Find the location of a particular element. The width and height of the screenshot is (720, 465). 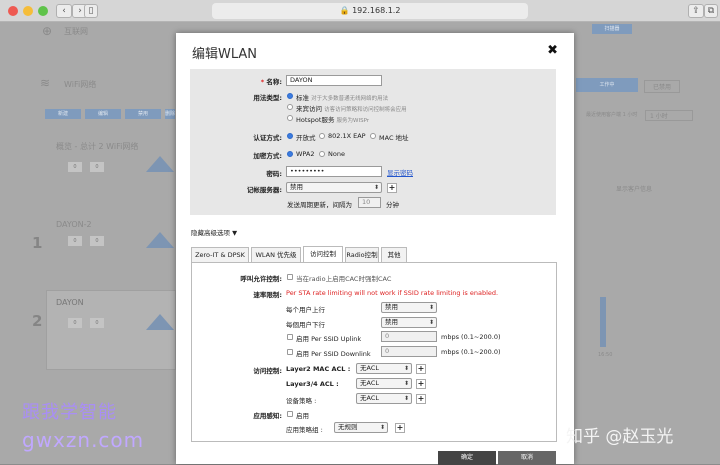

edit-wlan-button: 编辑 is located at coordinates (103, 114).